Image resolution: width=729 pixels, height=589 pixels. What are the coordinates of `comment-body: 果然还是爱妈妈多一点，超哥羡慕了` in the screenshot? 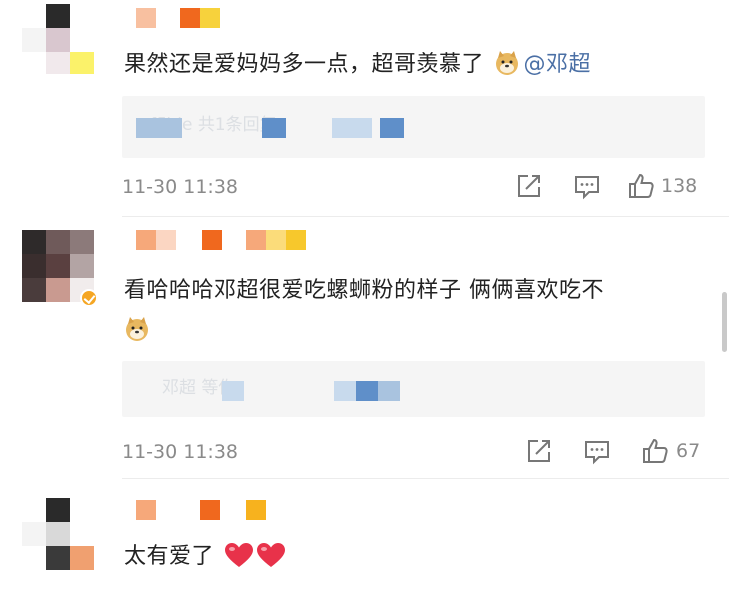 It's located at (304, 64).